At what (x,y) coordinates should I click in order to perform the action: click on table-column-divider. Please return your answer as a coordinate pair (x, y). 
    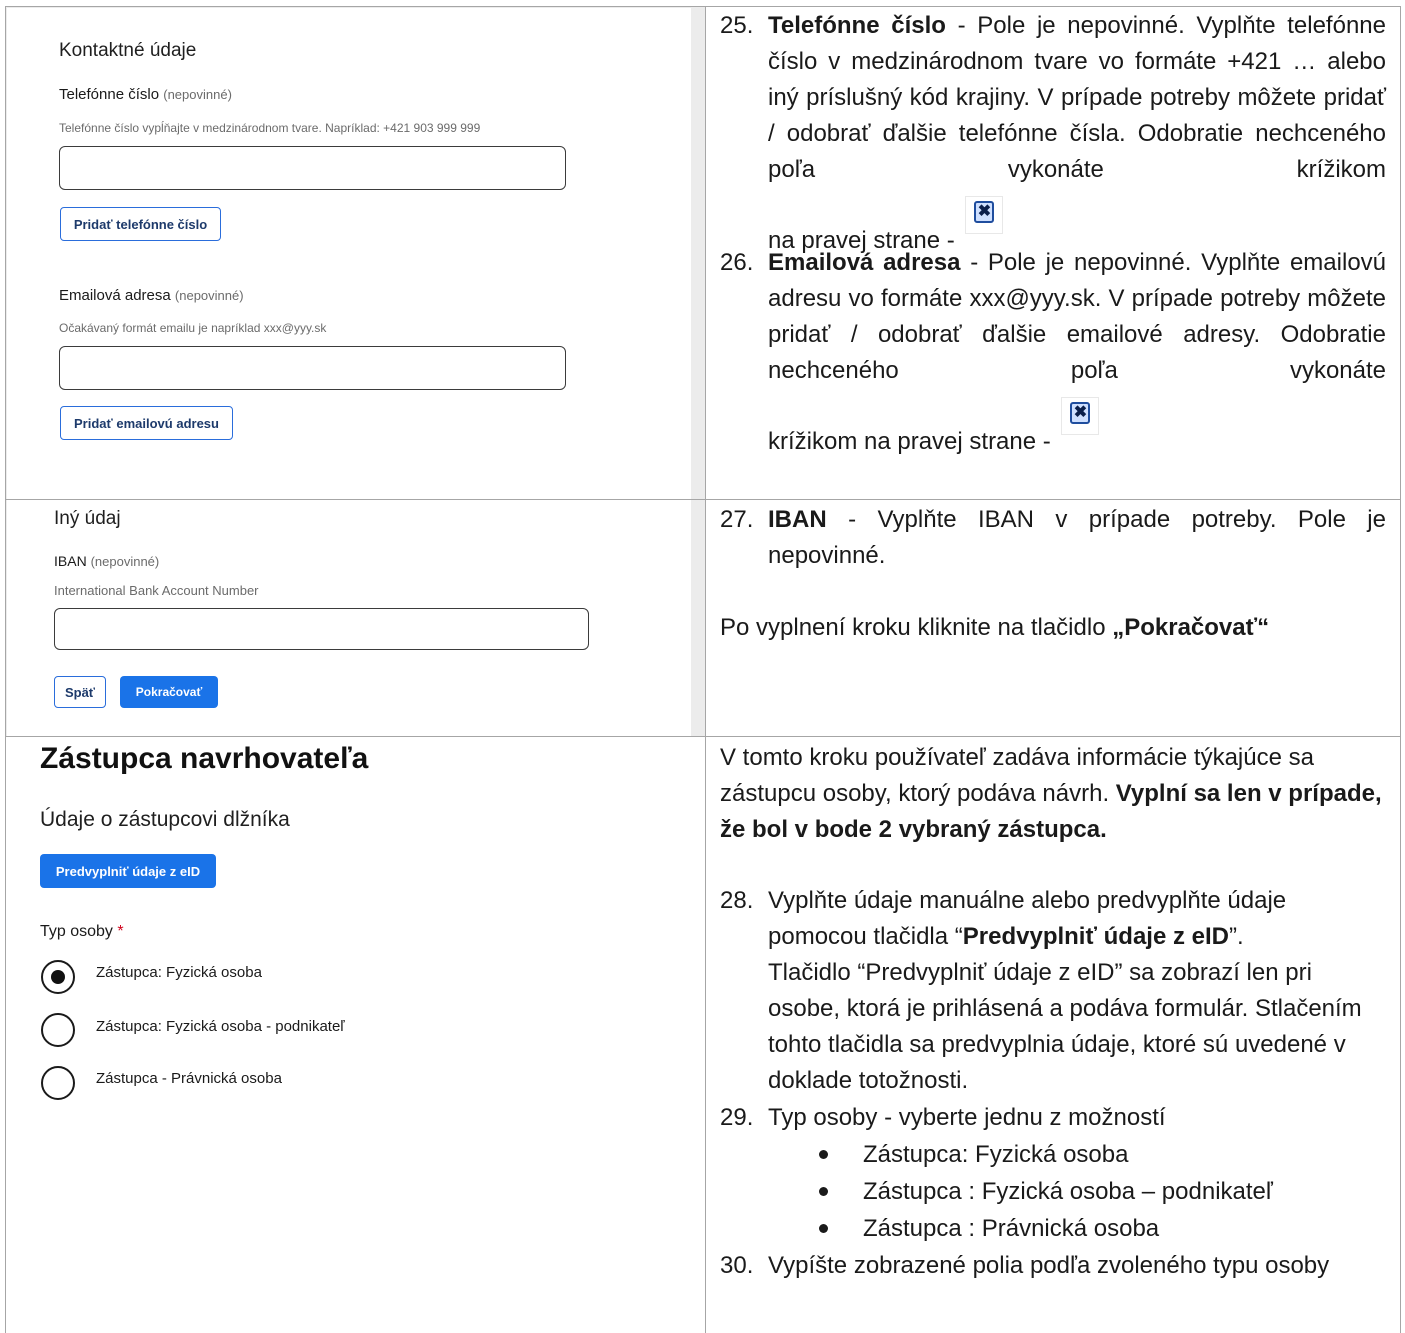
    Looking at the image, I should click on (705, 669).